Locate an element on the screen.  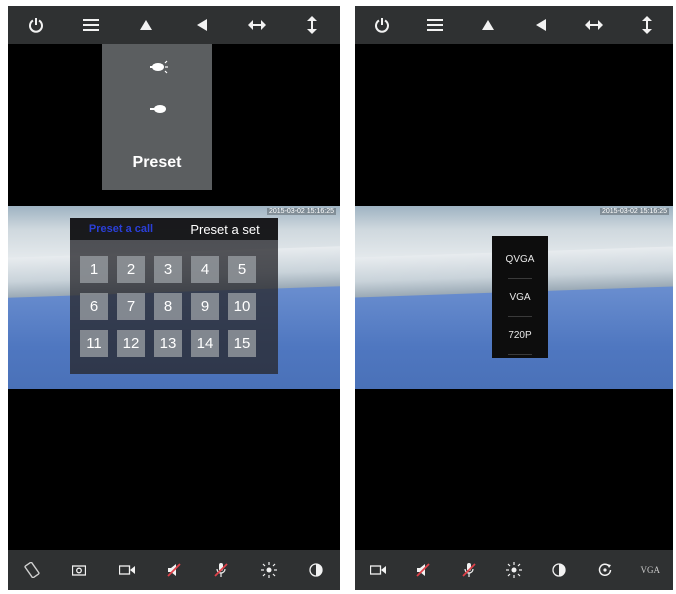
preset-button: 8 is located at coordinates (168, 306).